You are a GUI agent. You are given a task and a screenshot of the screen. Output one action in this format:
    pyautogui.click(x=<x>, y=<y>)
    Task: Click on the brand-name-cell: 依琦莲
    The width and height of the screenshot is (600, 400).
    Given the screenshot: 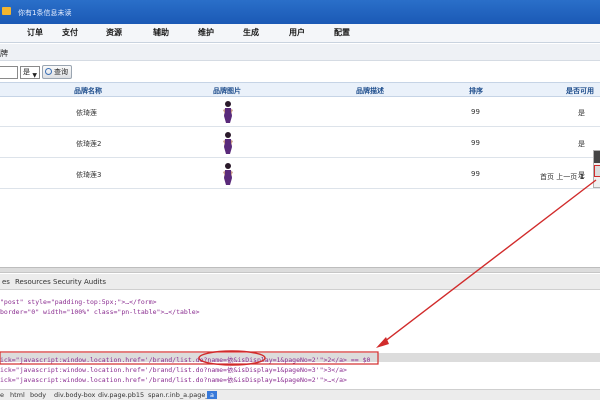 What is the action you would take?
    pyautogui.click(x=86, y=113)
    